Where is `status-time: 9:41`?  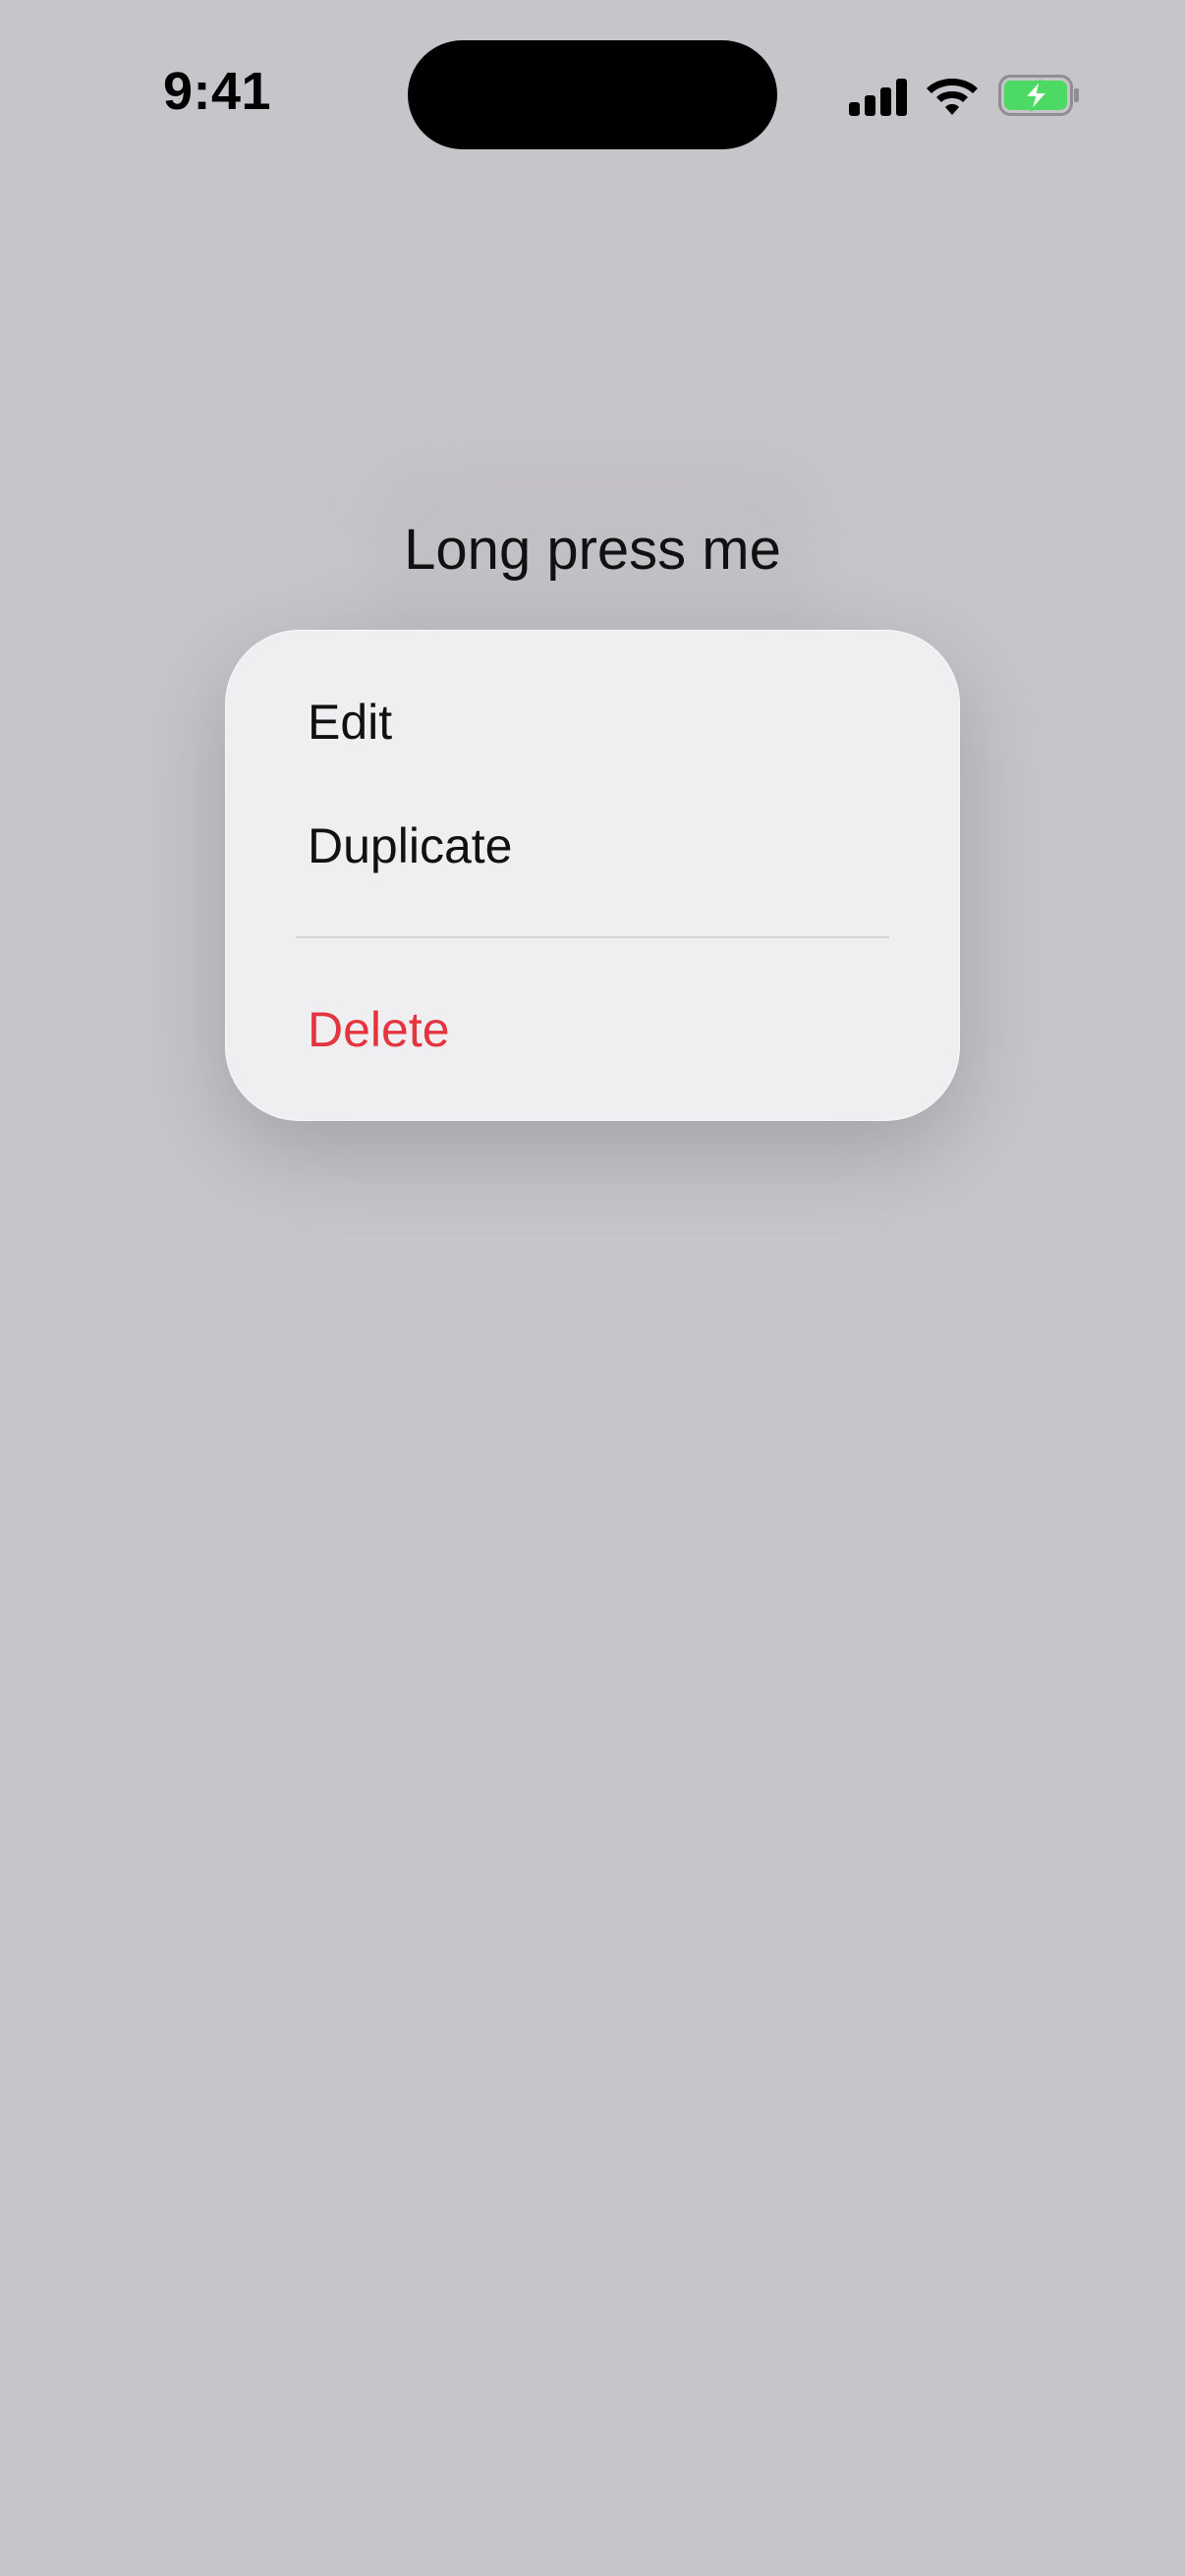 status-time: 9:41 is located at coordinates (217, 91).